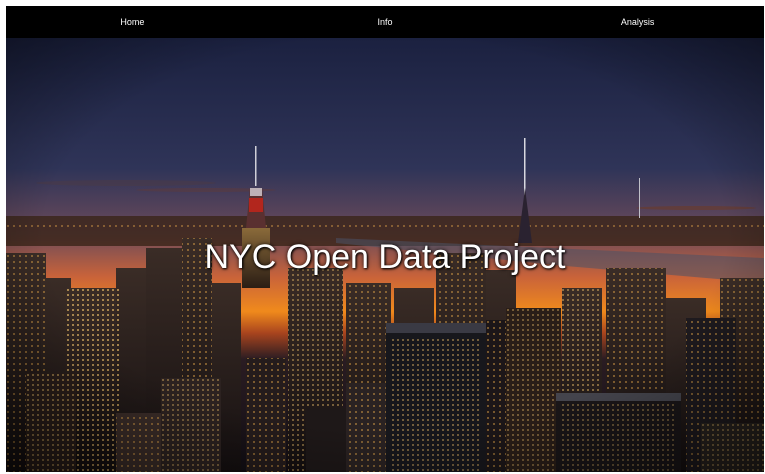 The height and width of the screenshot is (474, 765). I want to click on hero-title: NYC Open Data Project, so click(385, 257).